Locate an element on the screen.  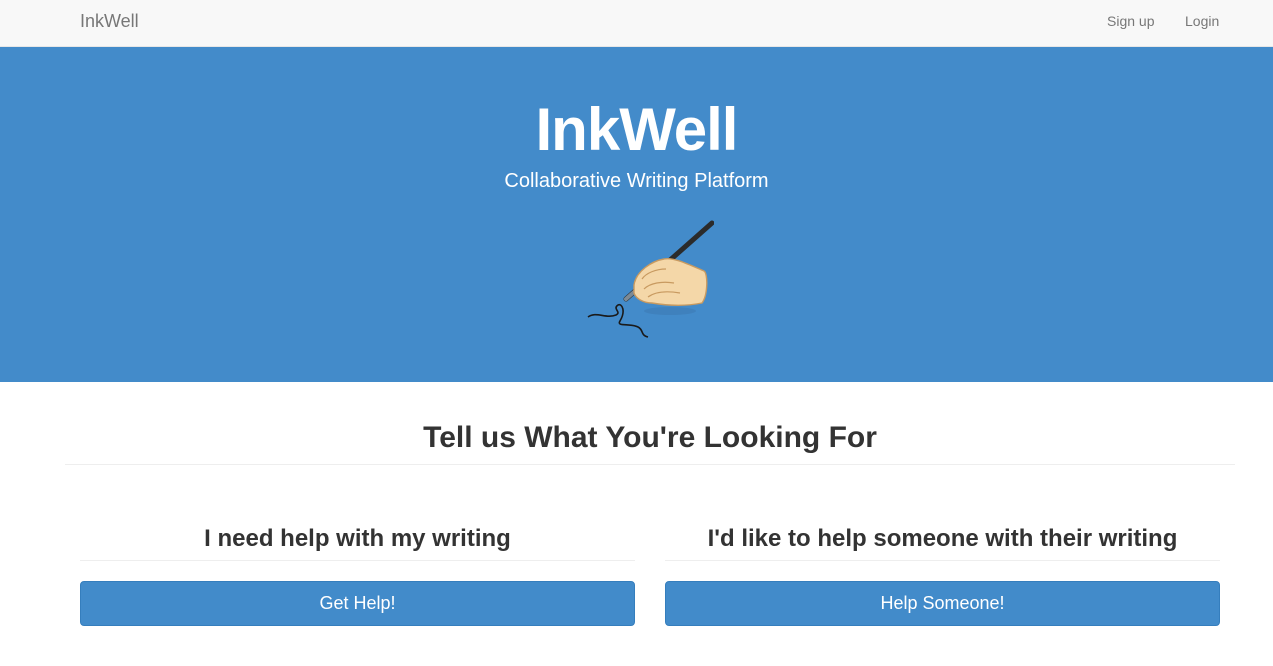
hand-writing-with-pen-icon is located at coordinates (650, 279).